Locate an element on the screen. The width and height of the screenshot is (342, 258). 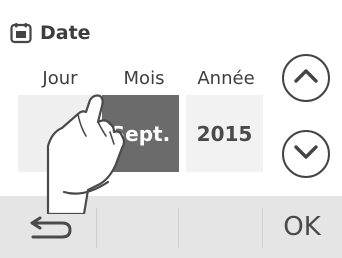
chevron-down-icon is located at coordinates (306, 154).